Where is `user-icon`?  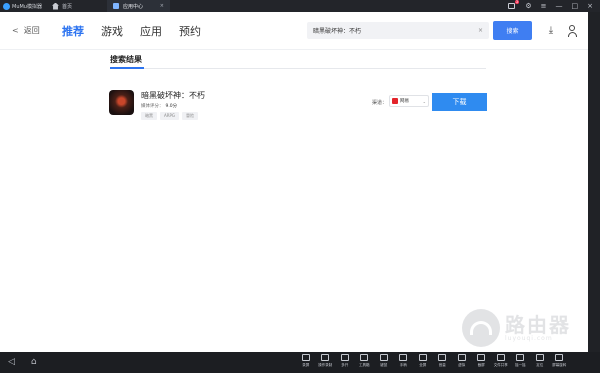
user-icon is located at coordinates (572, 31).